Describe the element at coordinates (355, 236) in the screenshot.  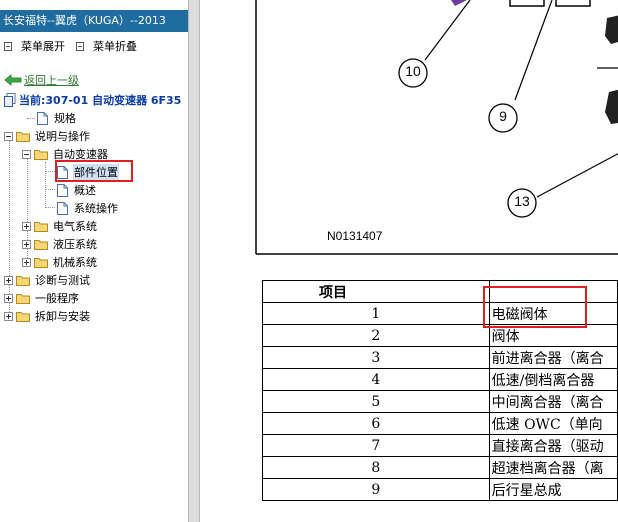
I see `figure-code: N0131407` at that location.